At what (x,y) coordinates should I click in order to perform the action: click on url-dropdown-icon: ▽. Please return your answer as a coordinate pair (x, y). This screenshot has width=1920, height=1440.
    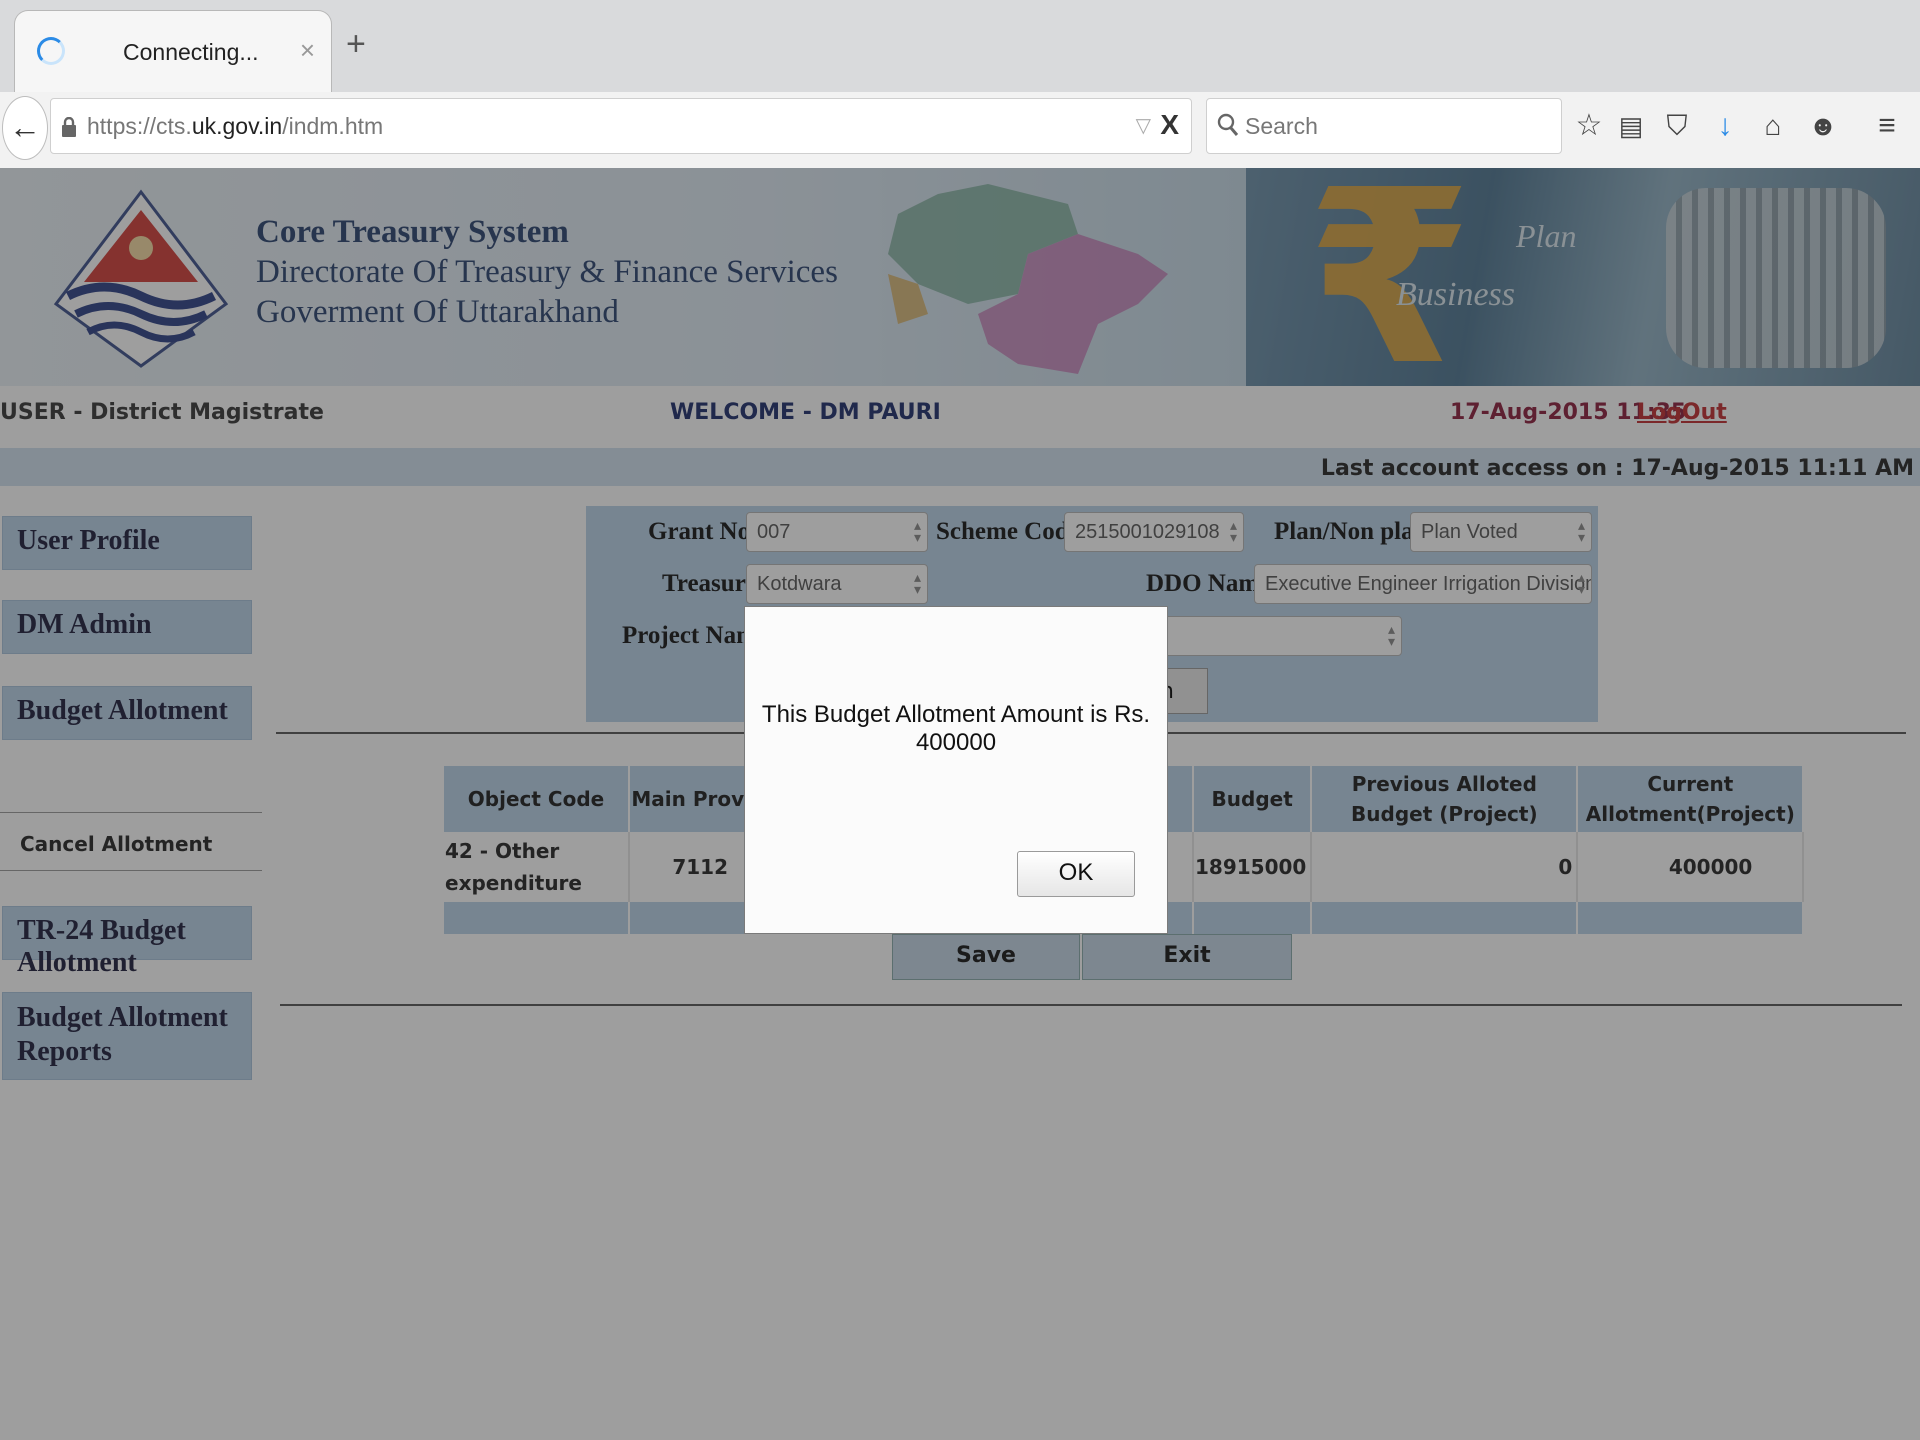
    Looking at the image, I should click on (1143, 125).